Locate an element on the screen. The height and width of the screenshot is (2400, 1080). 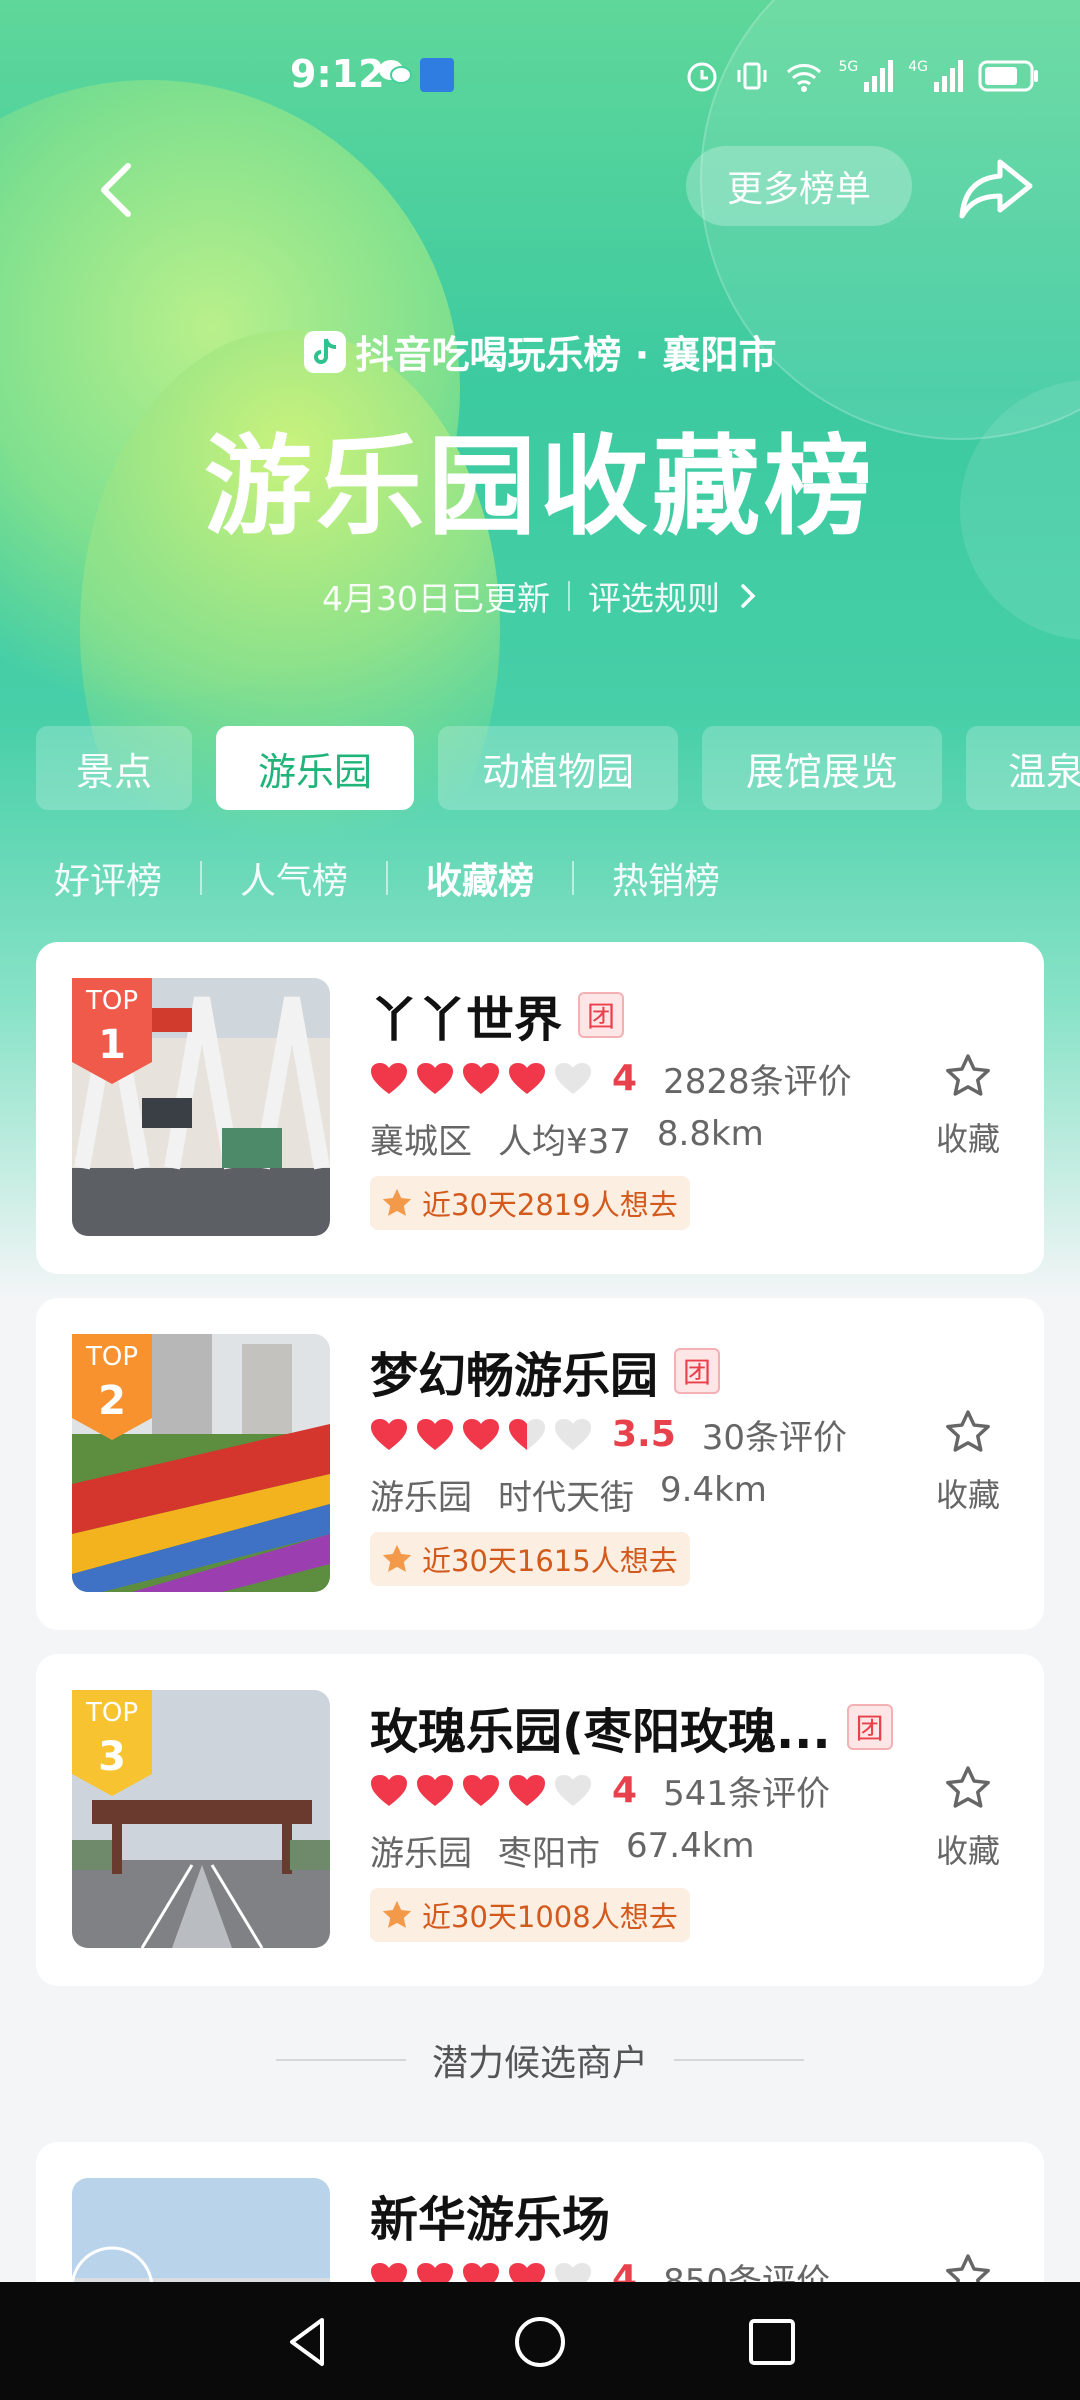
rating-score: 3.5 is located at coordinates (644, 1434).